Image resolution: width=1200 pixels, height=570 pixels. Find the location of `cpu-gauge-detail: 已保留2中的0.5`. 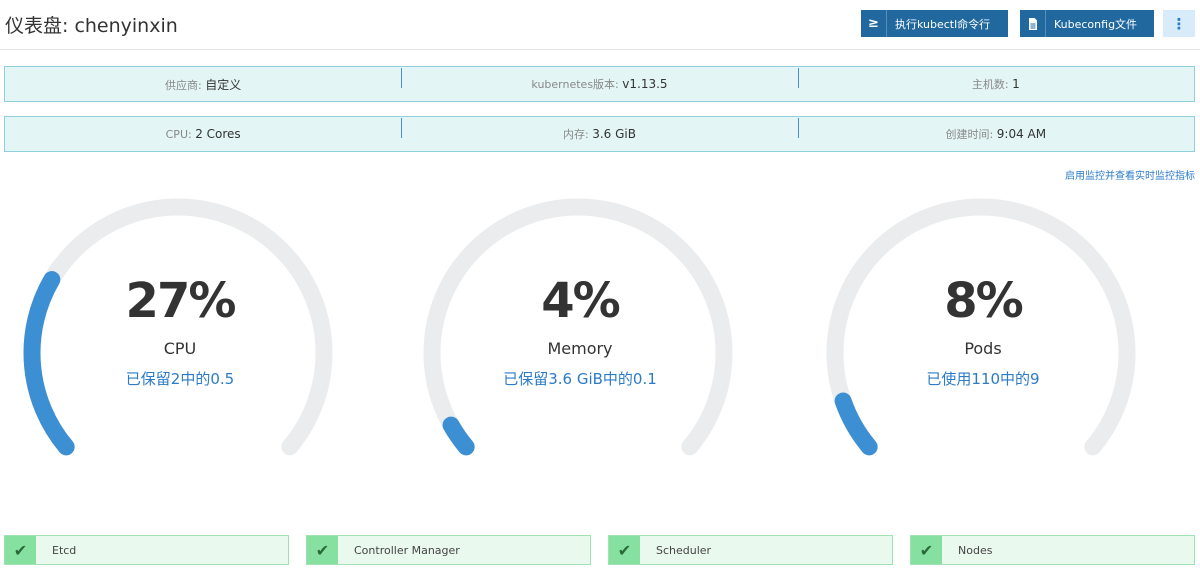

cpu-gauge-detail: 已保留2中的0.5 is located at coordinates (180, 379).